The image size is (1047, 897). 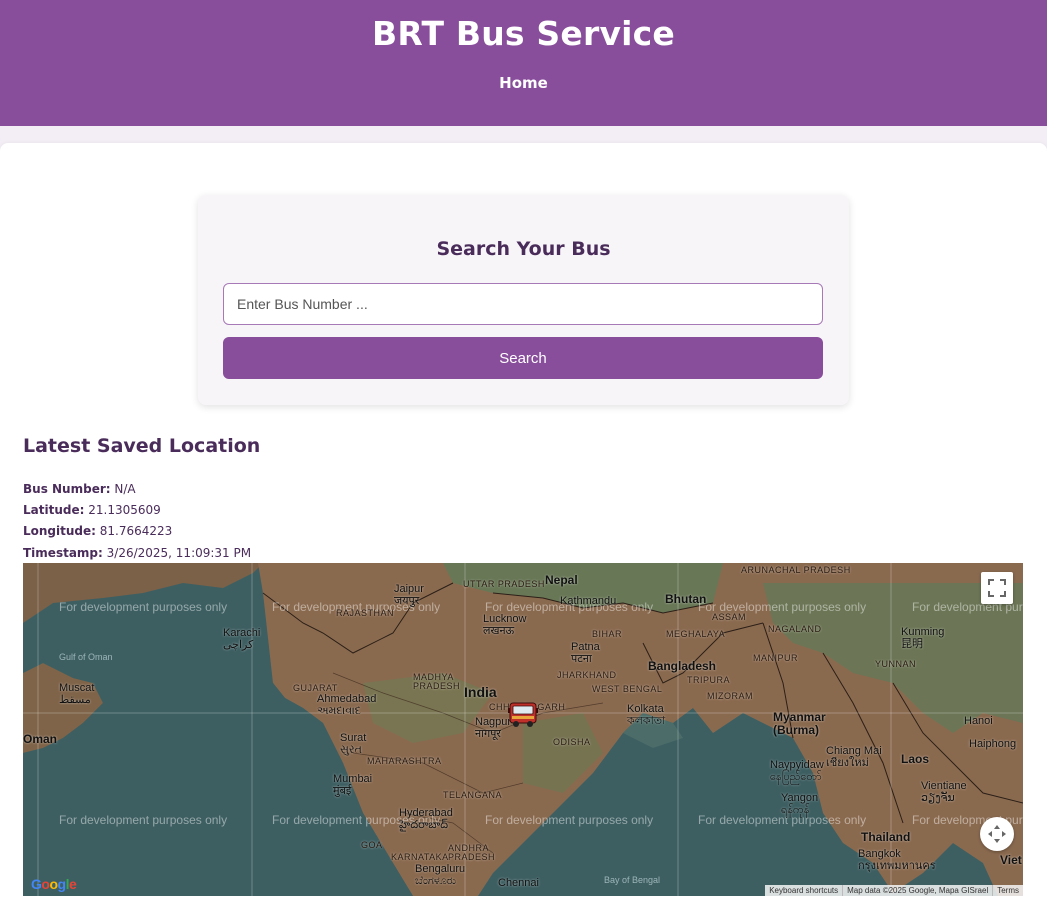 I want to click on fullscreen-icon, so click(x=997, y=588).